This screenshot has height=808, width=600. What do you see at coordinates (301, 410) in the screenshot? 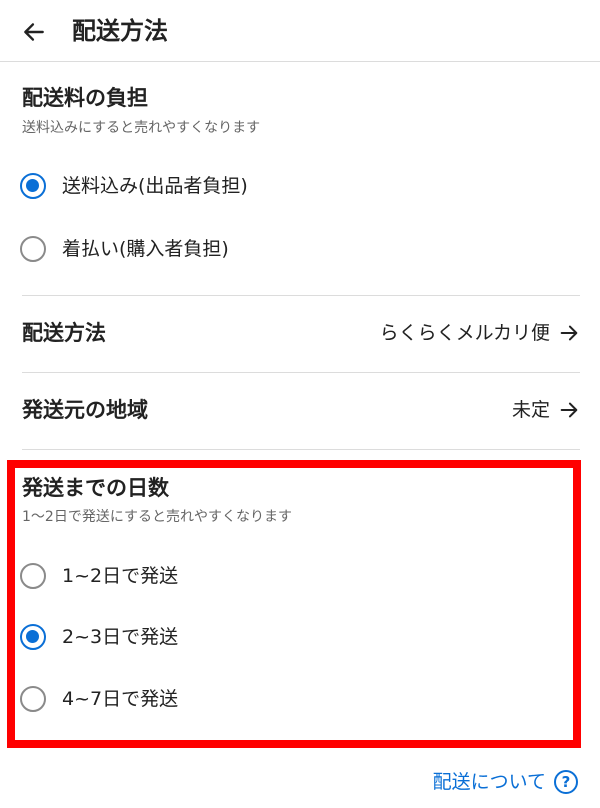
I see `origin-region-row: 発送元の地域 未定` at bounding box center [301, 410].